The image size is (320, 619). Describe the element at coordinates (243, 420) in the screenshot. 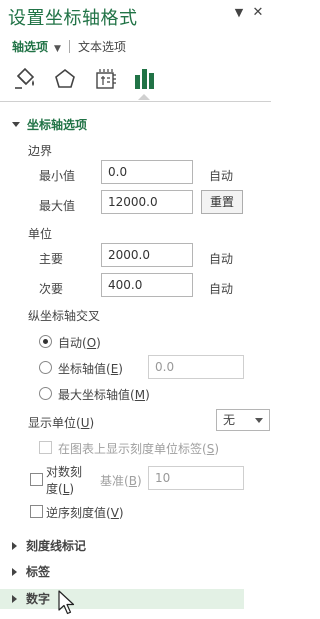

I see `display-units-select: 无` at that location.